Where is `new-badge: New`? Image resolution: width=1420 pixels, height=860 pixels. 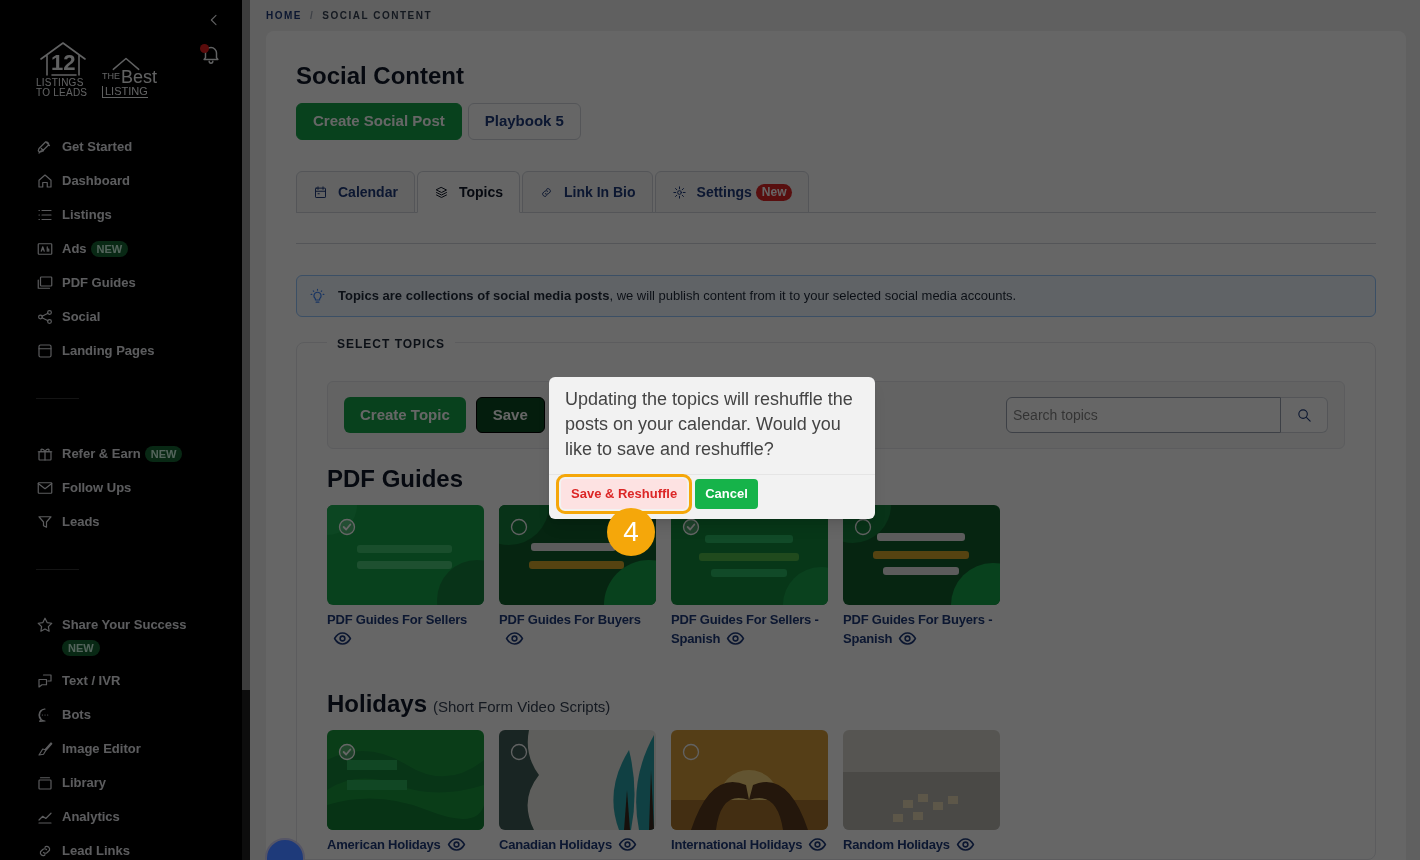 new-badge: New is located at coordinates (774, 192).